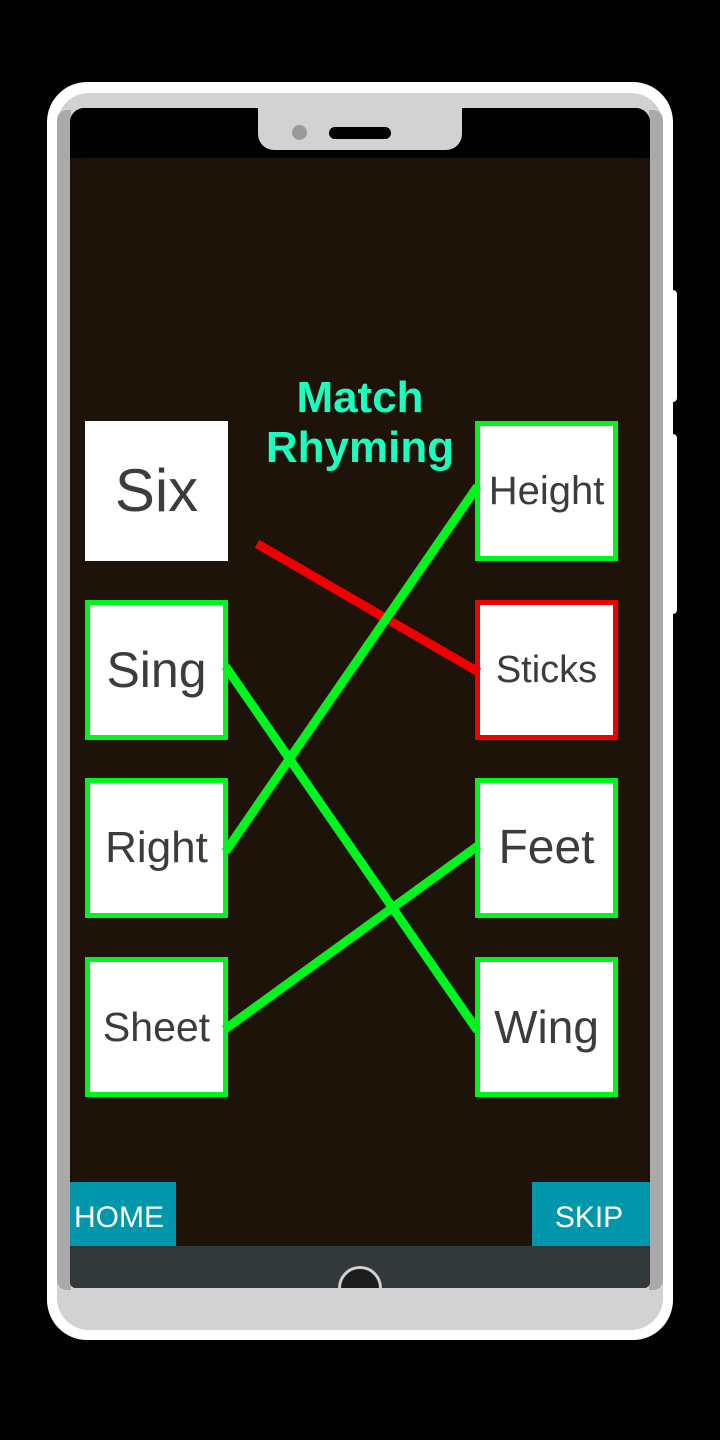 This screenshot has width=720, height=1440. I want to click on word-card-right-0: Height, so click(546, 491).